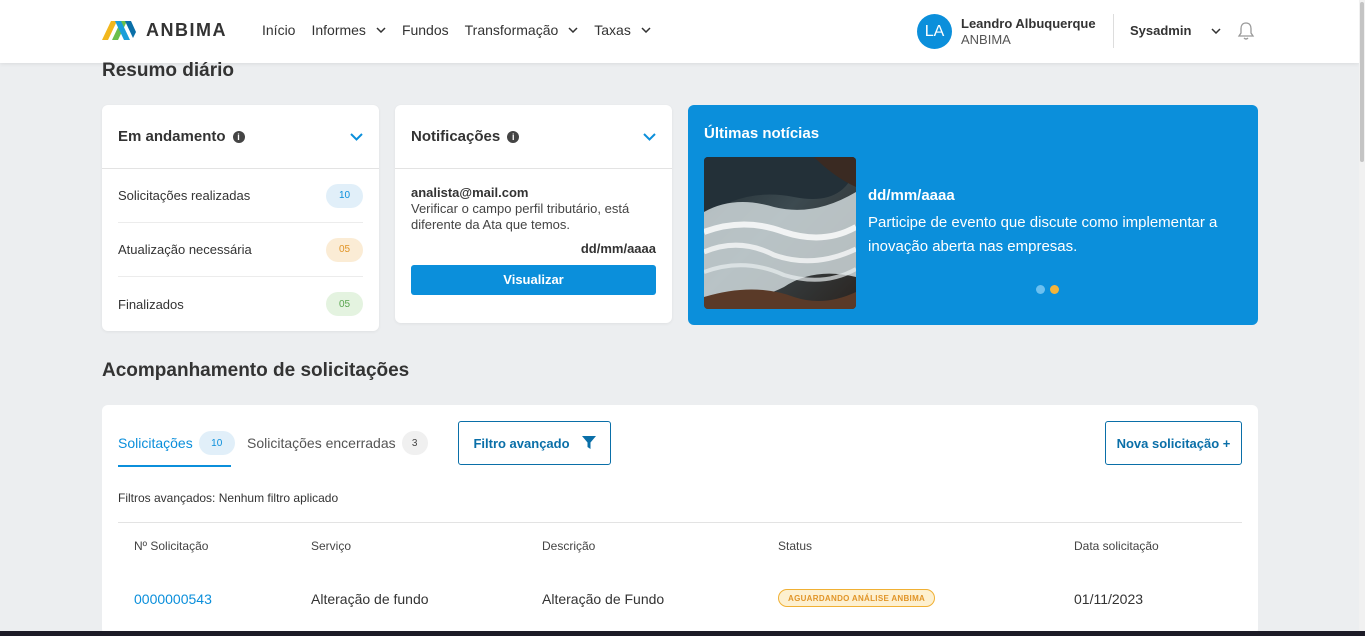 The width and height of the screenshot is (1365, 636). What do you see at coordinates (780, 233) in the screenshot?
I see `news-image` at bounding box center [780, 233].